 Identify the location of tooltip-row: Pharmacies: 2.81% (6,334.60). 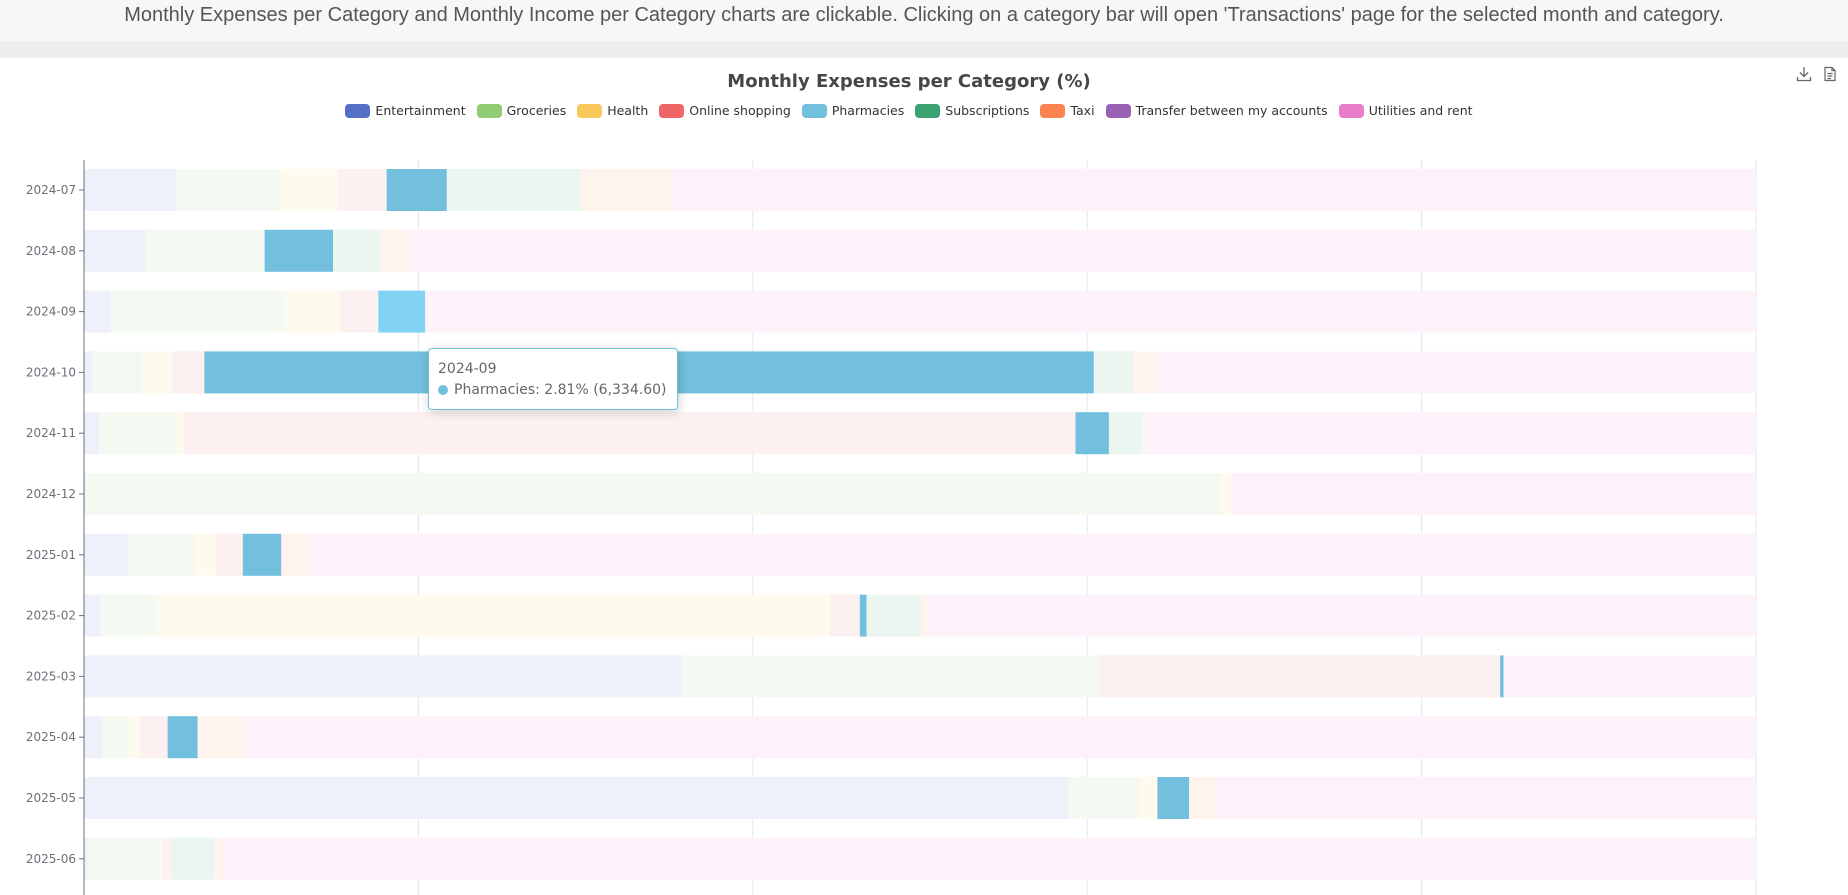
(552, 390).